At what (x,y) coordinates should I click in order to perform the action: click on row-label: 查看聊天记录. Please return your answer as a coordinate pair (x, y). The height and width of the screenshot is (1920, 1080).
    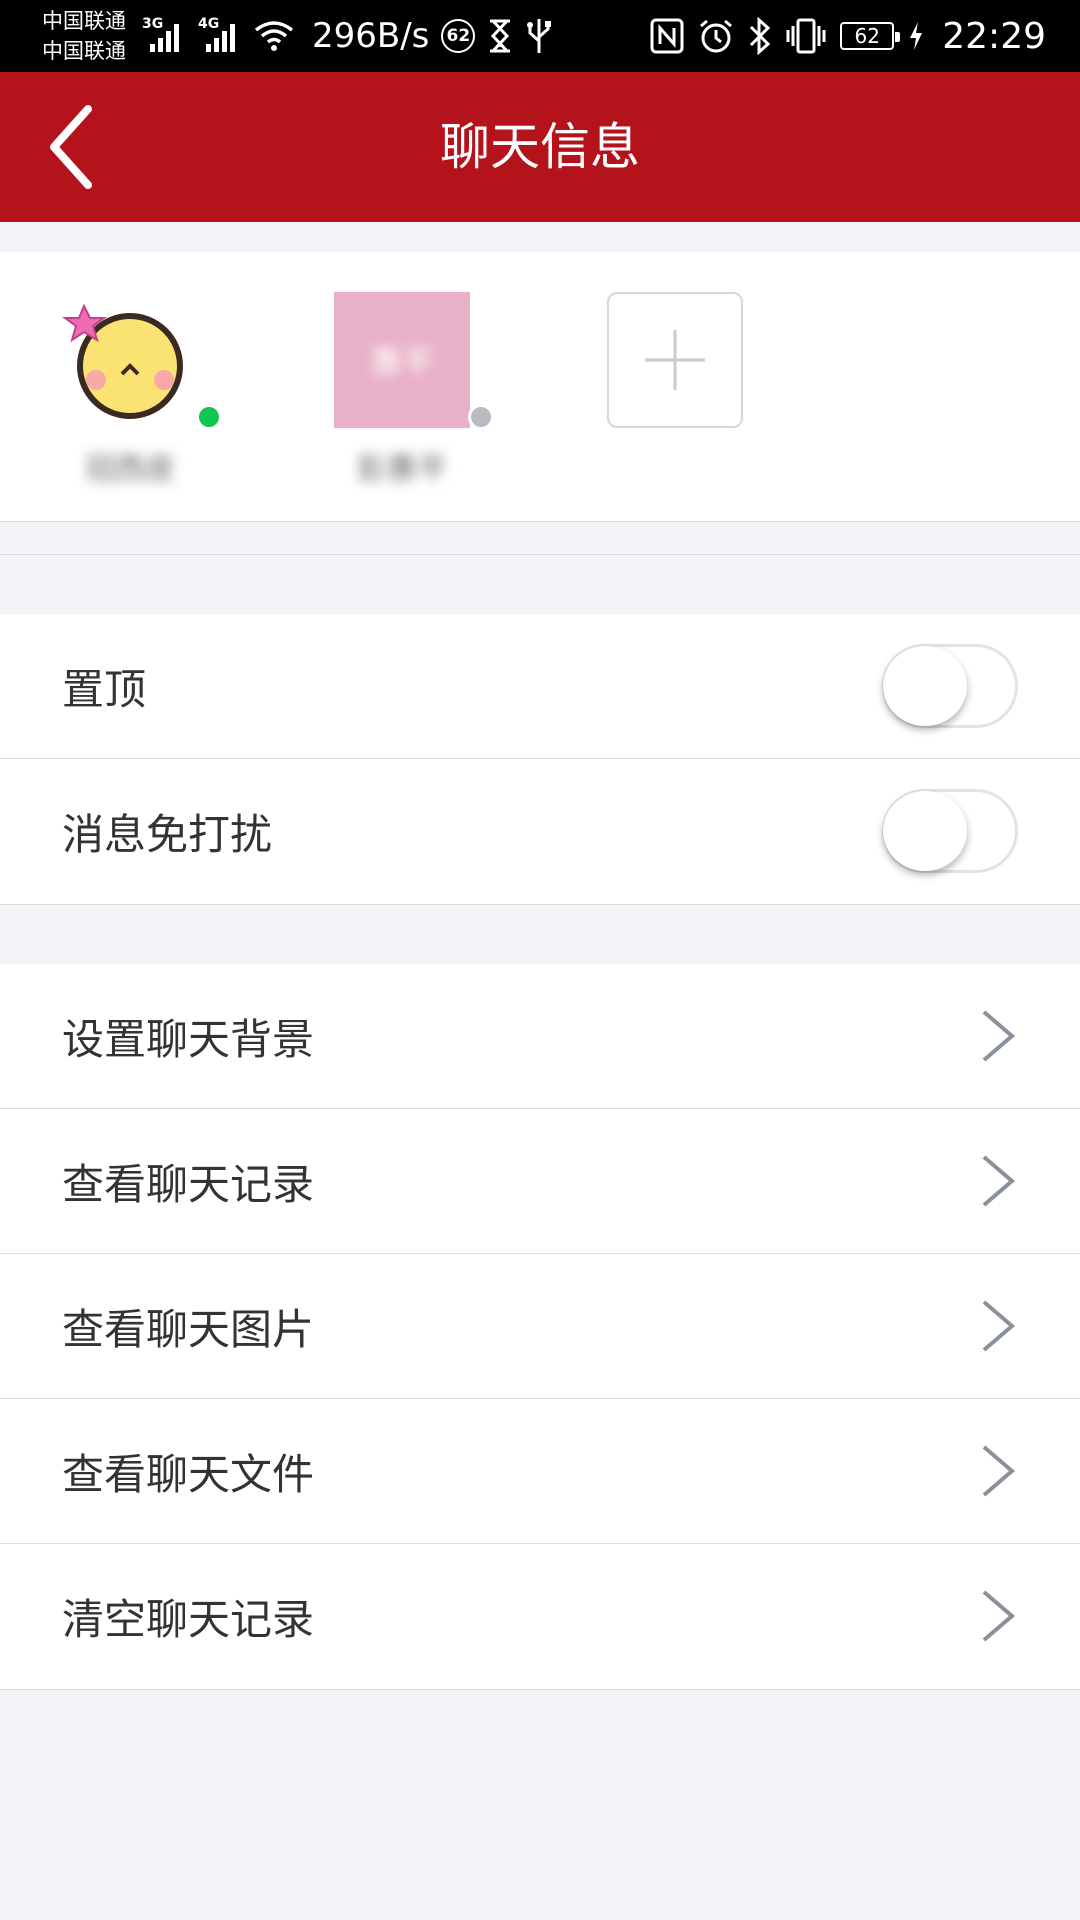
    Looking at the image, I should click on (188, 1184).